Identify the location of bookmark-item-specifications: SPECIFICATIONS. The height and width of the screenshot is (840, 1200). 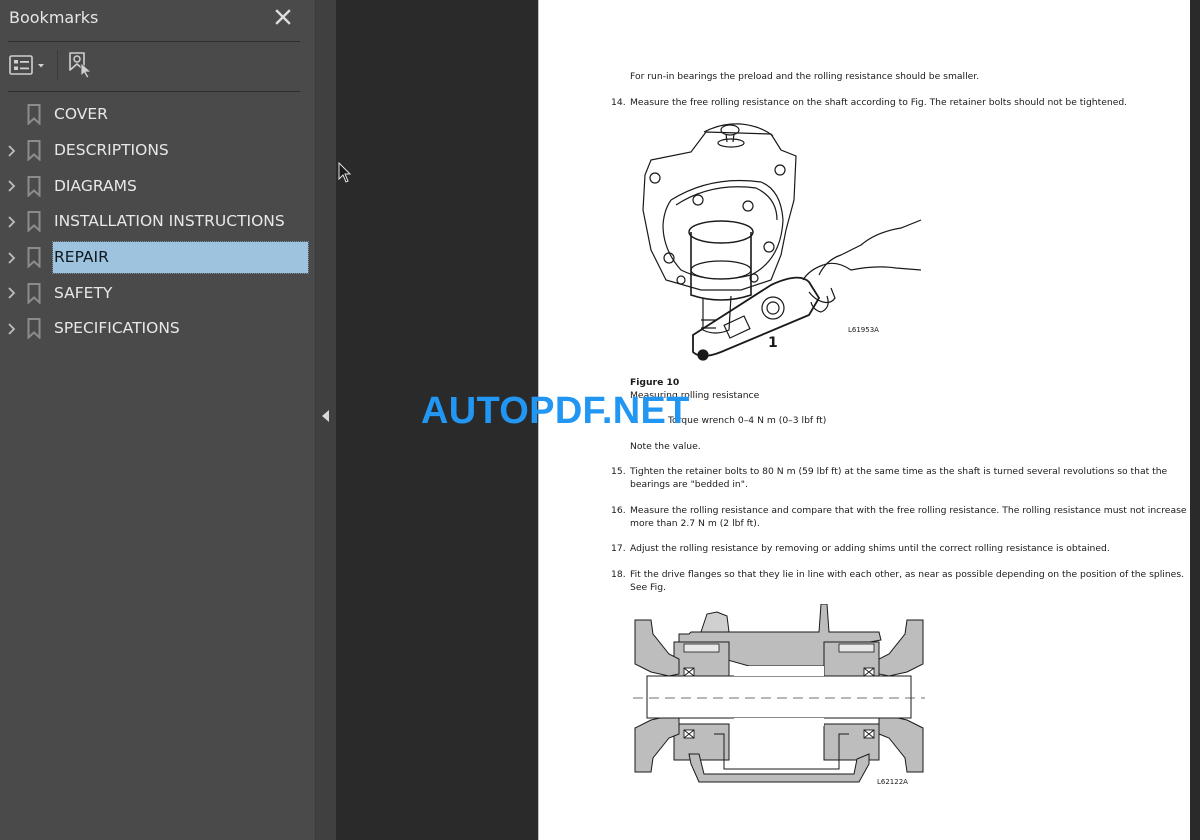
(157, 329).